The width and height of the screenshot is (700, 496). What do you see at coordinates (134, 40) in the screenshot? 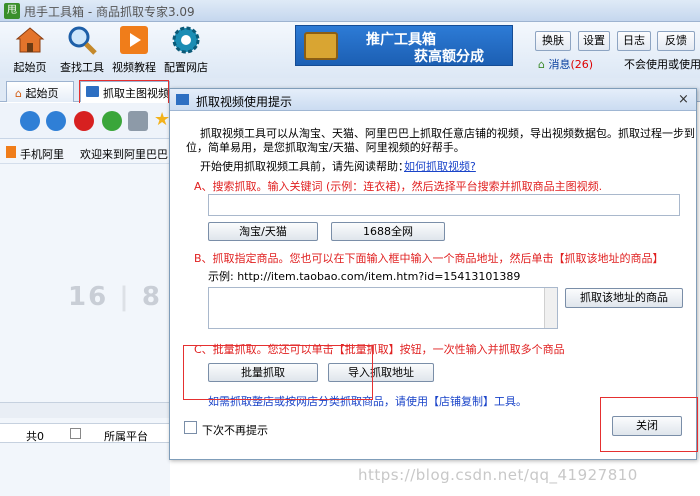
I see `play-icon` at bounding box center [134, 40].